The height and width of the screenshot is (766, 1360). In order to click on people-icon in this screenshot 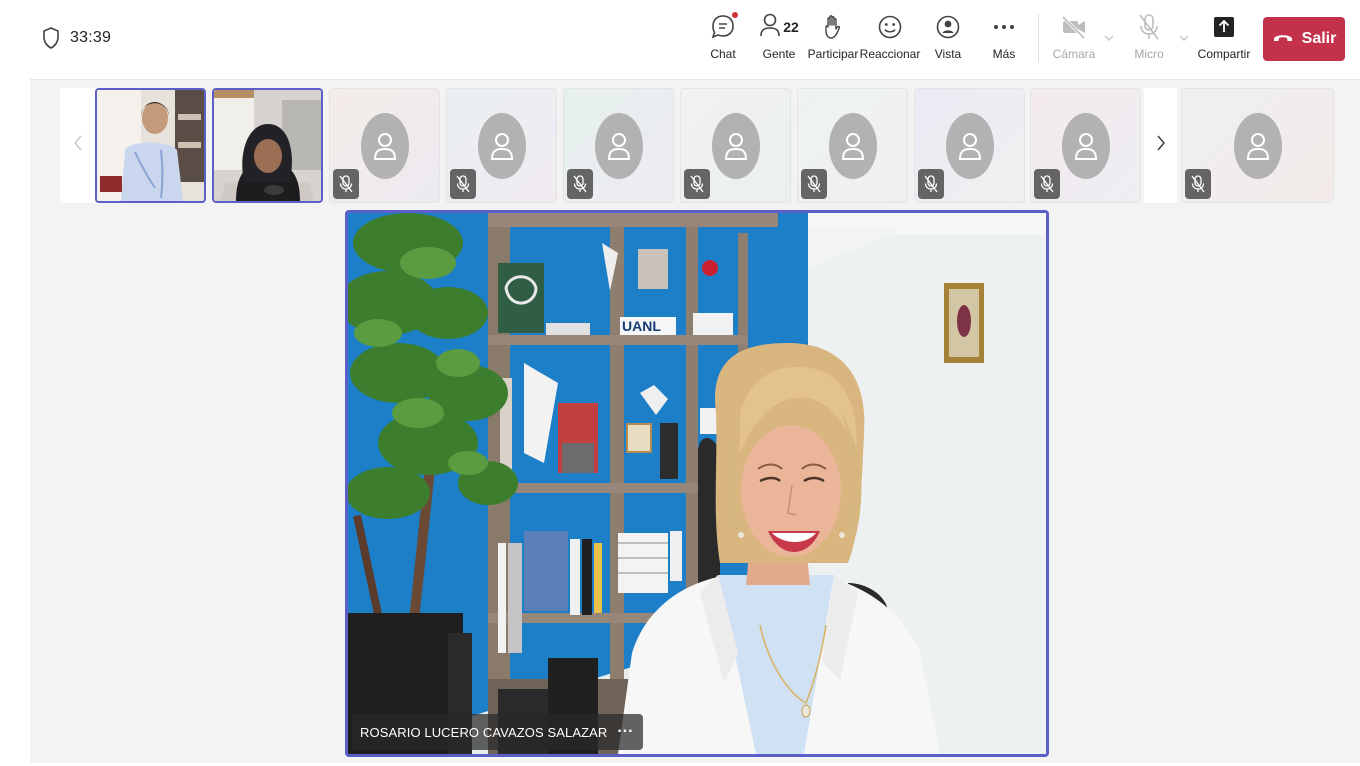, I will do `click(770, 27)`.